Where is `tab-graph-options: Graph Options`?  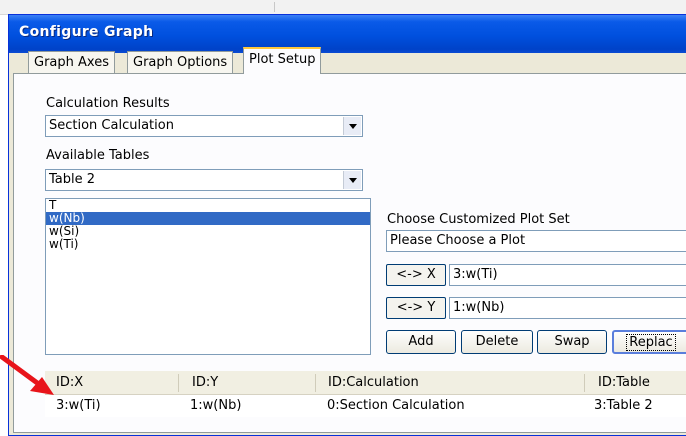
tab-graph-options: Graph Options is located at coordinates (180, 62).